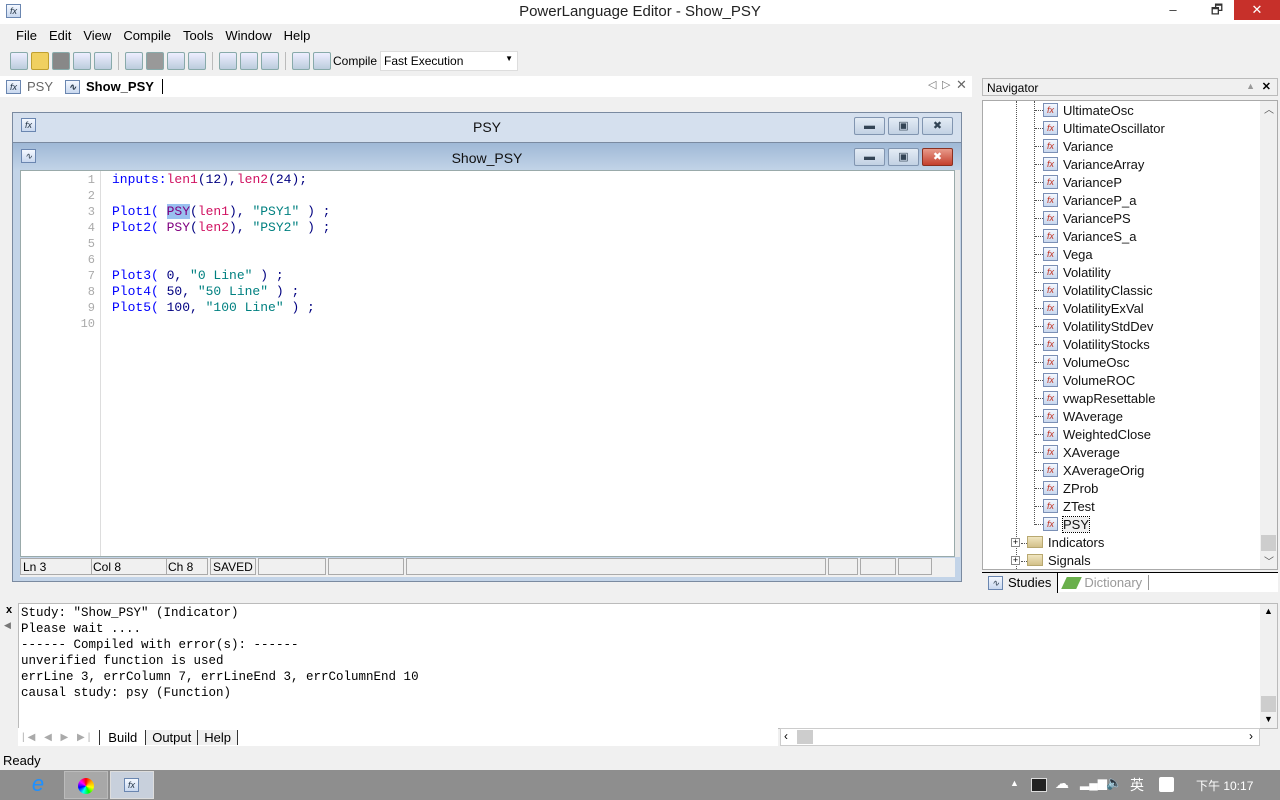 This screenshot has width=1280, height=800. Describe the element at coordinates (1050, 218) in the screenshot. I see `function-icon: fx` at that location.